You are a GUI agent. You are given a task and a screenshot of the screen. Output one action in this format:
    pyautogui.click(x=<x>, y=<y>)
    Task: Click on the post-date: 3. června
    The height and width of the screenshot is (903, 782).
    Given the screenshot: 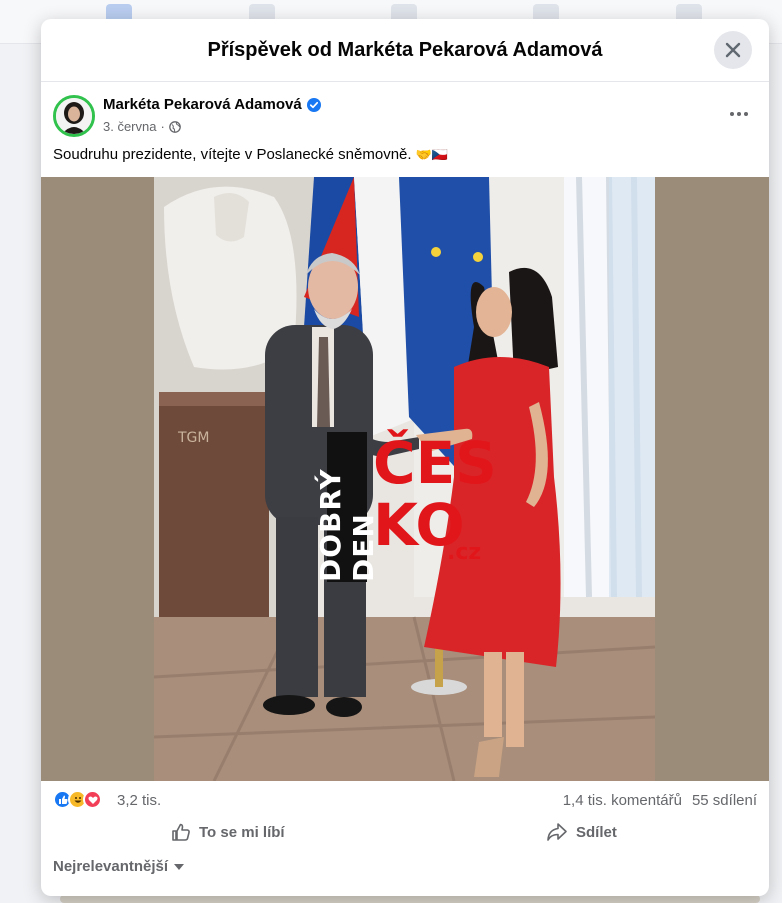 What is the action you would take?
    pyautogui.click(x=129, y=126)
    